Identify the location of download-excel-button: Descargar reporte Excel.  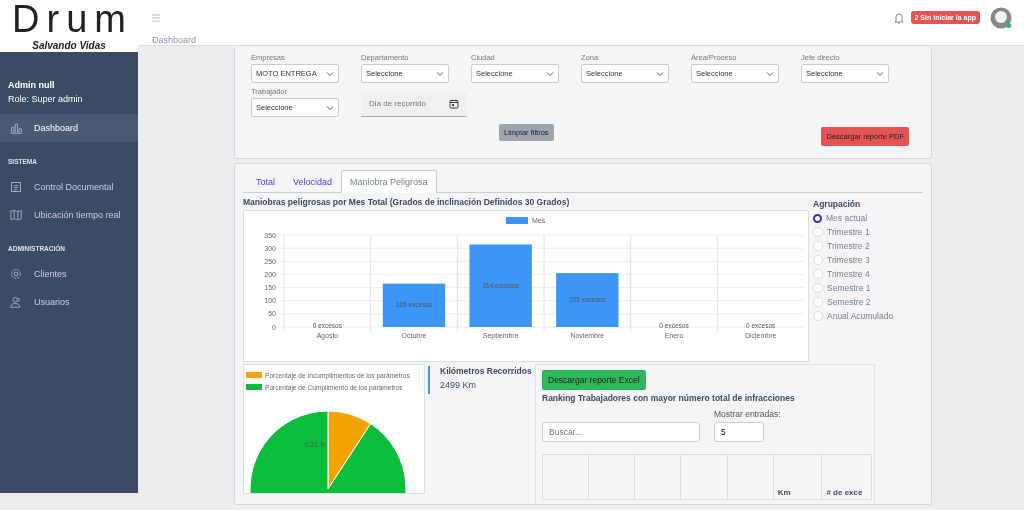
(594, 380).